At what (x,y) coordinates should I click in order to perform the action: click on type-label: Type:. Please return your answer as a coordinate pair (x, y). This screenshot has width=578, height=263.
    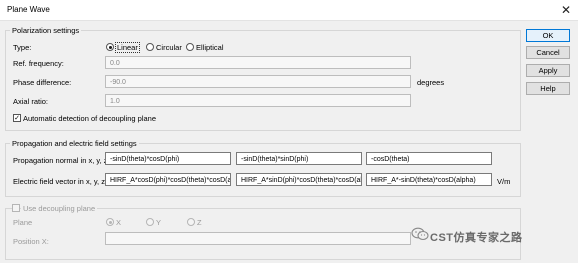
    Looking at the image, I should click on (22, 47).